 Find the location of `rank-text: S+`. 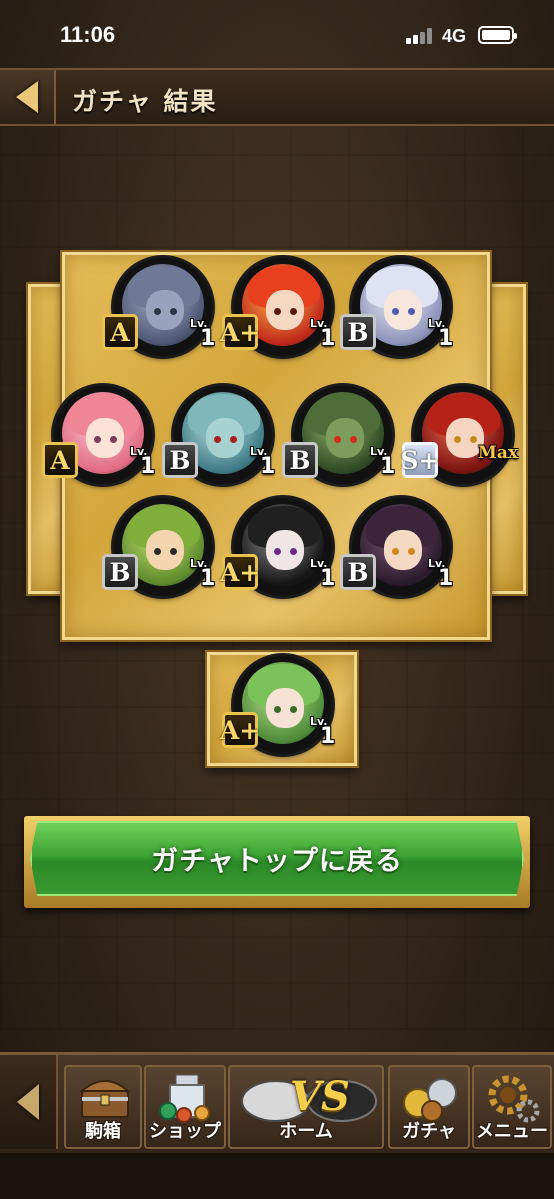

rank-text: S+ is located at coordinates (420, 460).